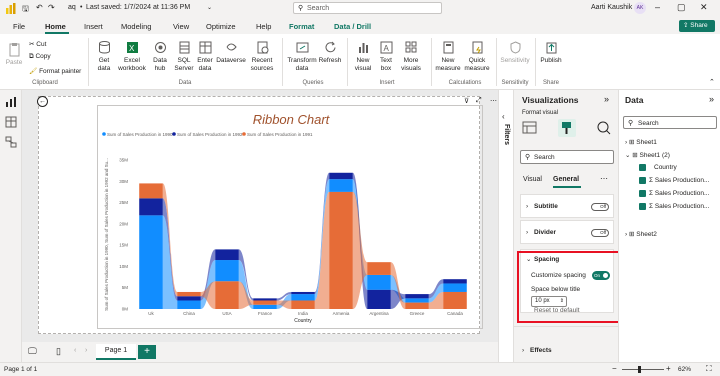  What do you see at coordinates (136, 26) in the screenshot?
I see `tab-modeling: Modeling` at bounding box center [136, 26].